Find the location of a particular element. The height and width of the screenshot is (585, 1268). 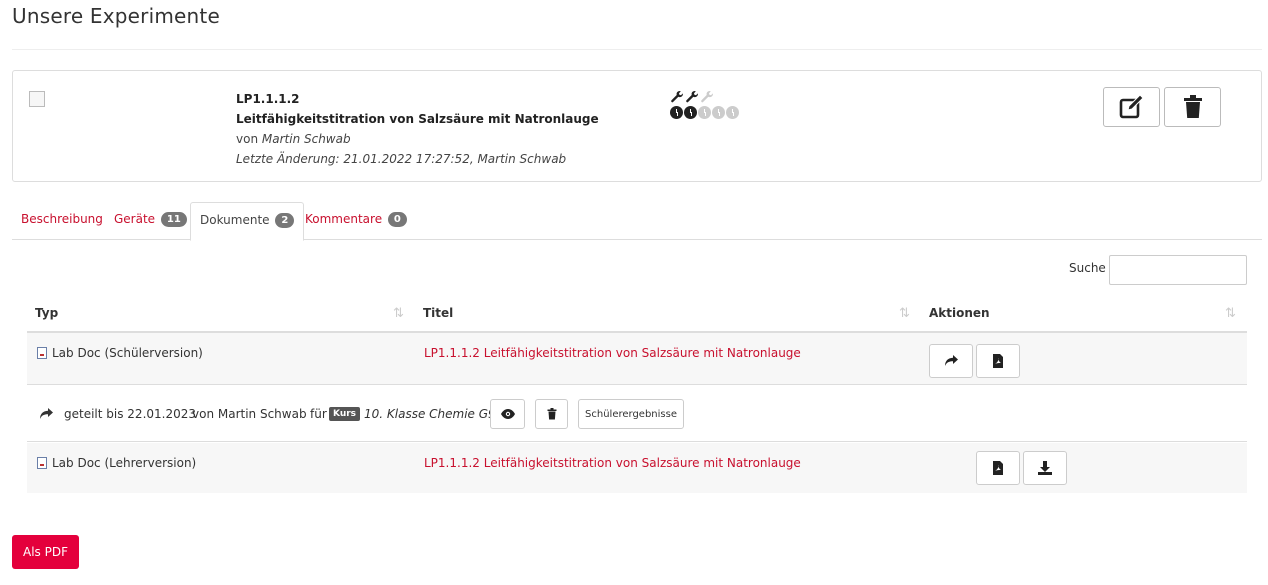

course-name: 10. Klasse Chemie G9 is located at coordinates (430, 414).